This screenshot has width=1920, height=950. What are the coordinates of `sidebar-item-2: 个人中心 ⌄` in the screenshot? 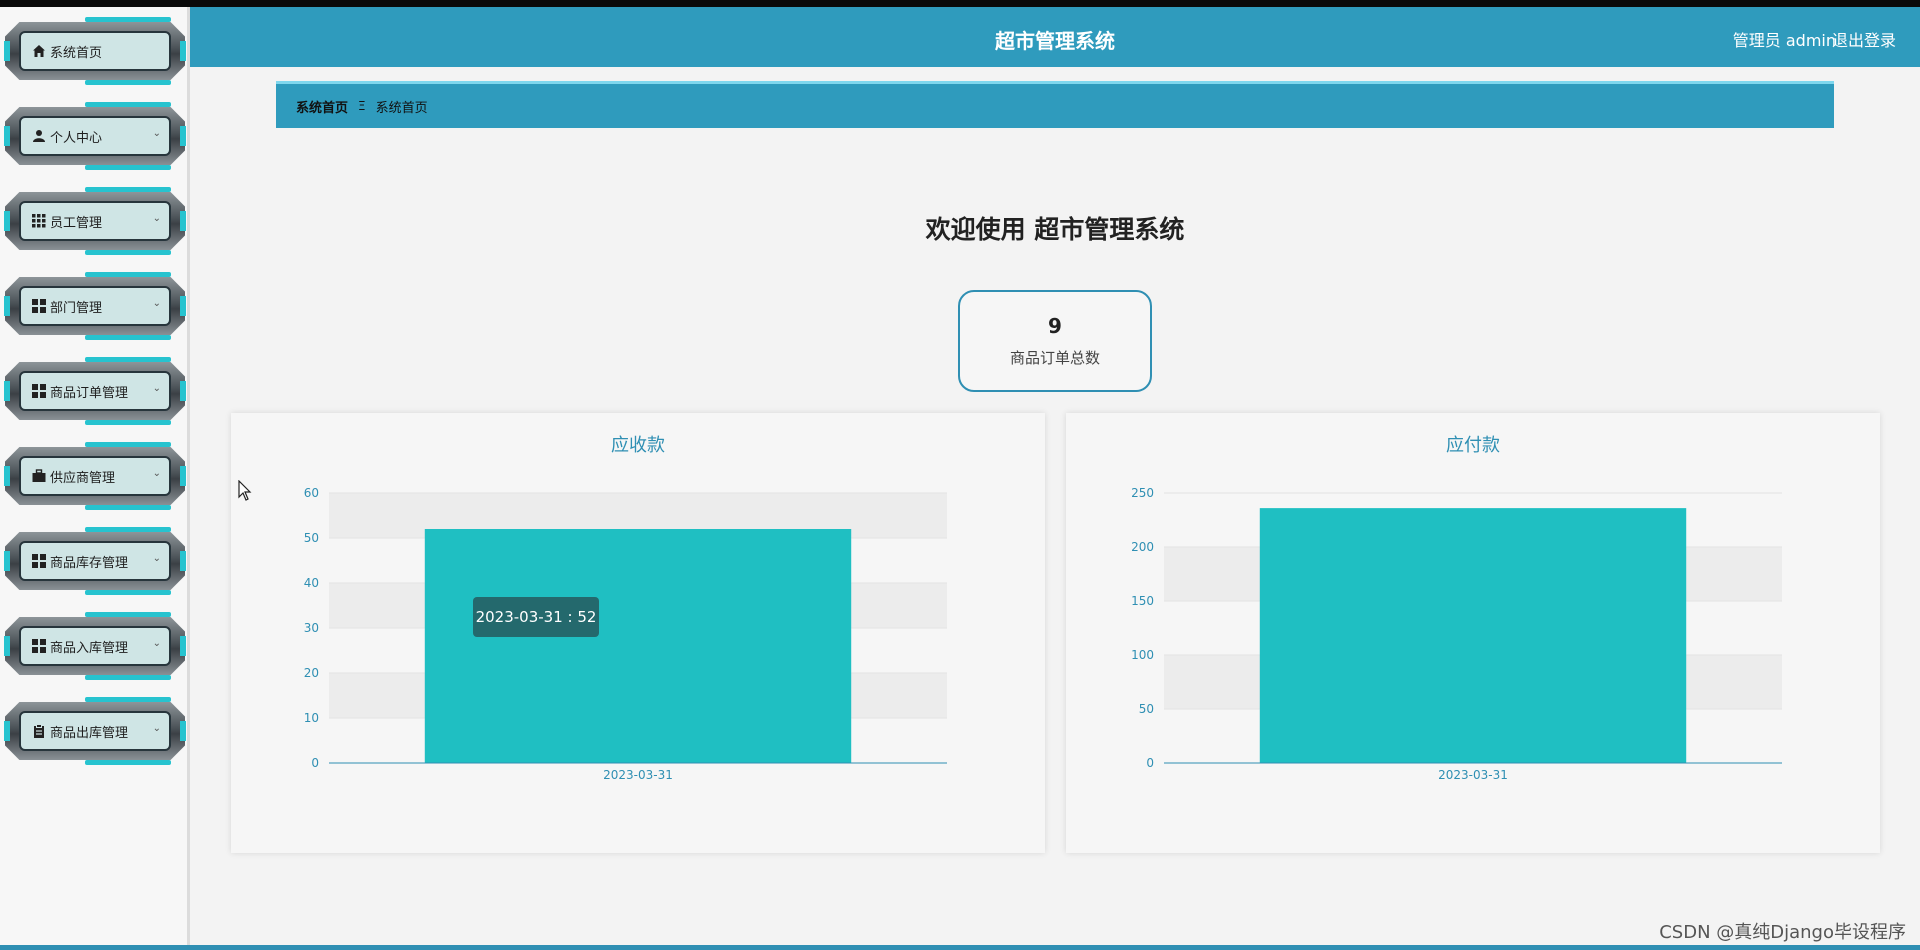 It's located at (95, 136).